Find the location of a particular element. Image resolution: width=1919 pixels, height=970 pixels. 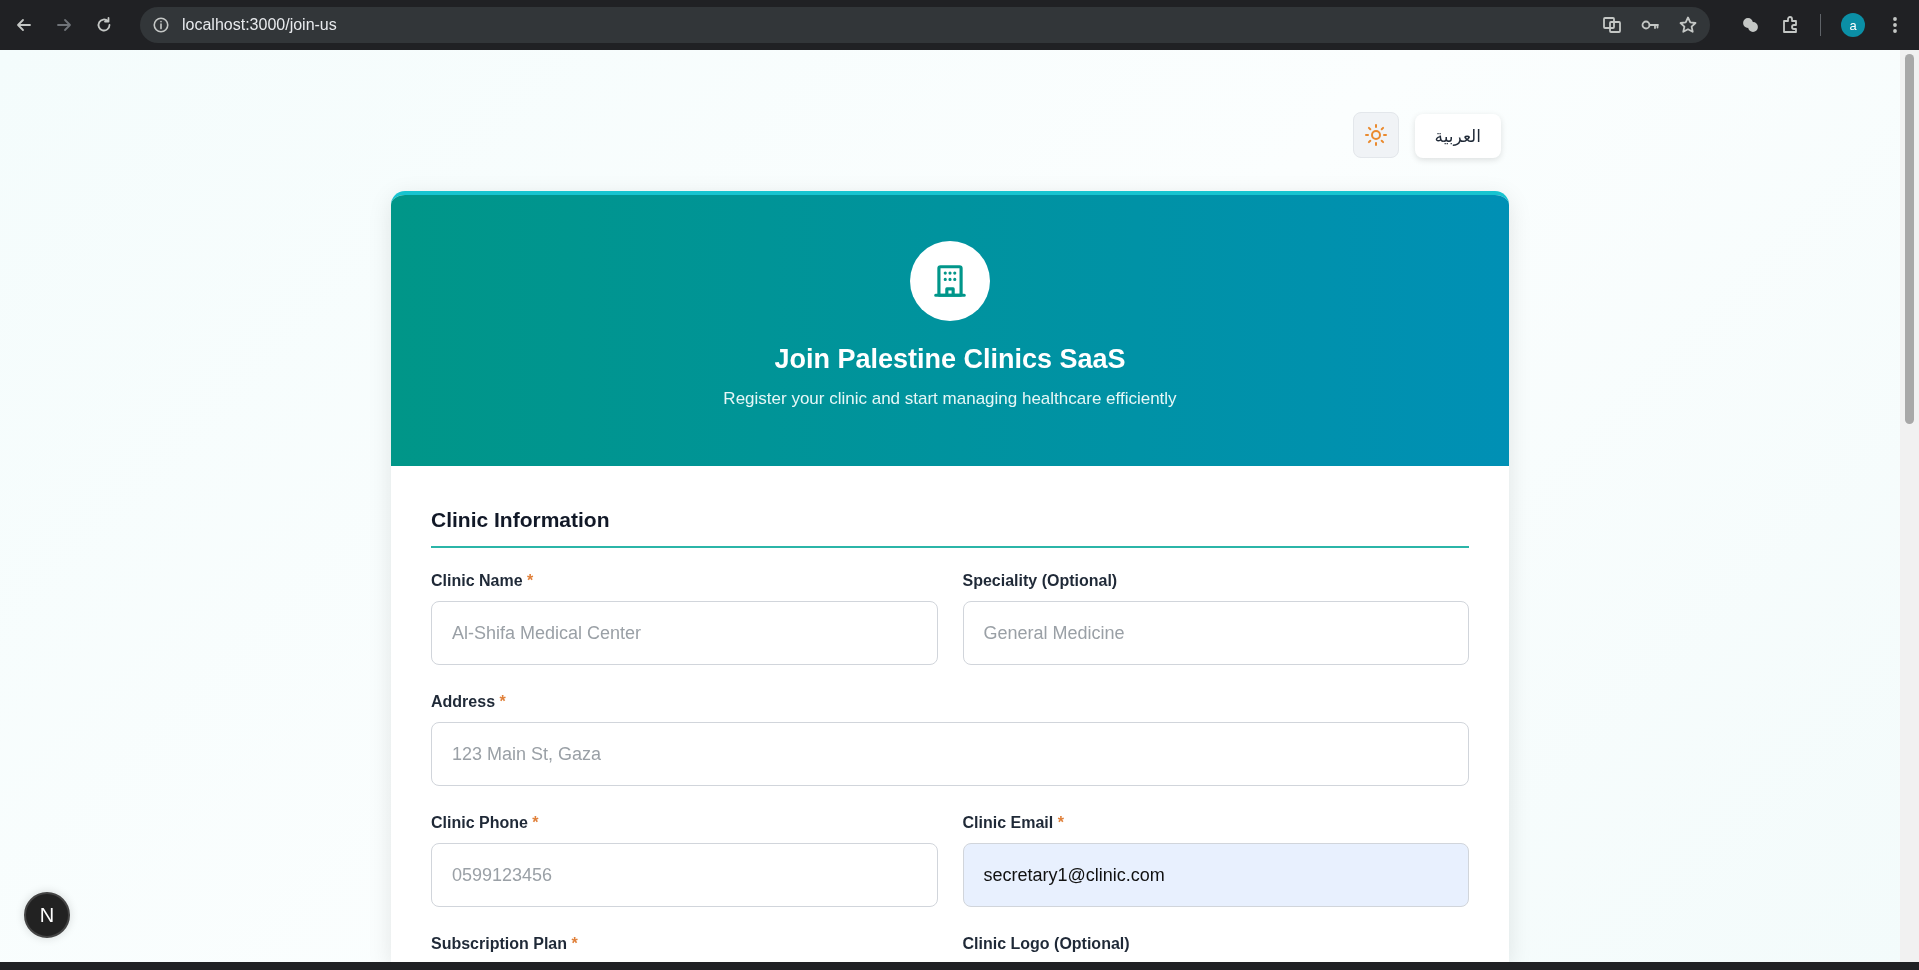

profile-avatar: a is located at coordinates (1853, 25).